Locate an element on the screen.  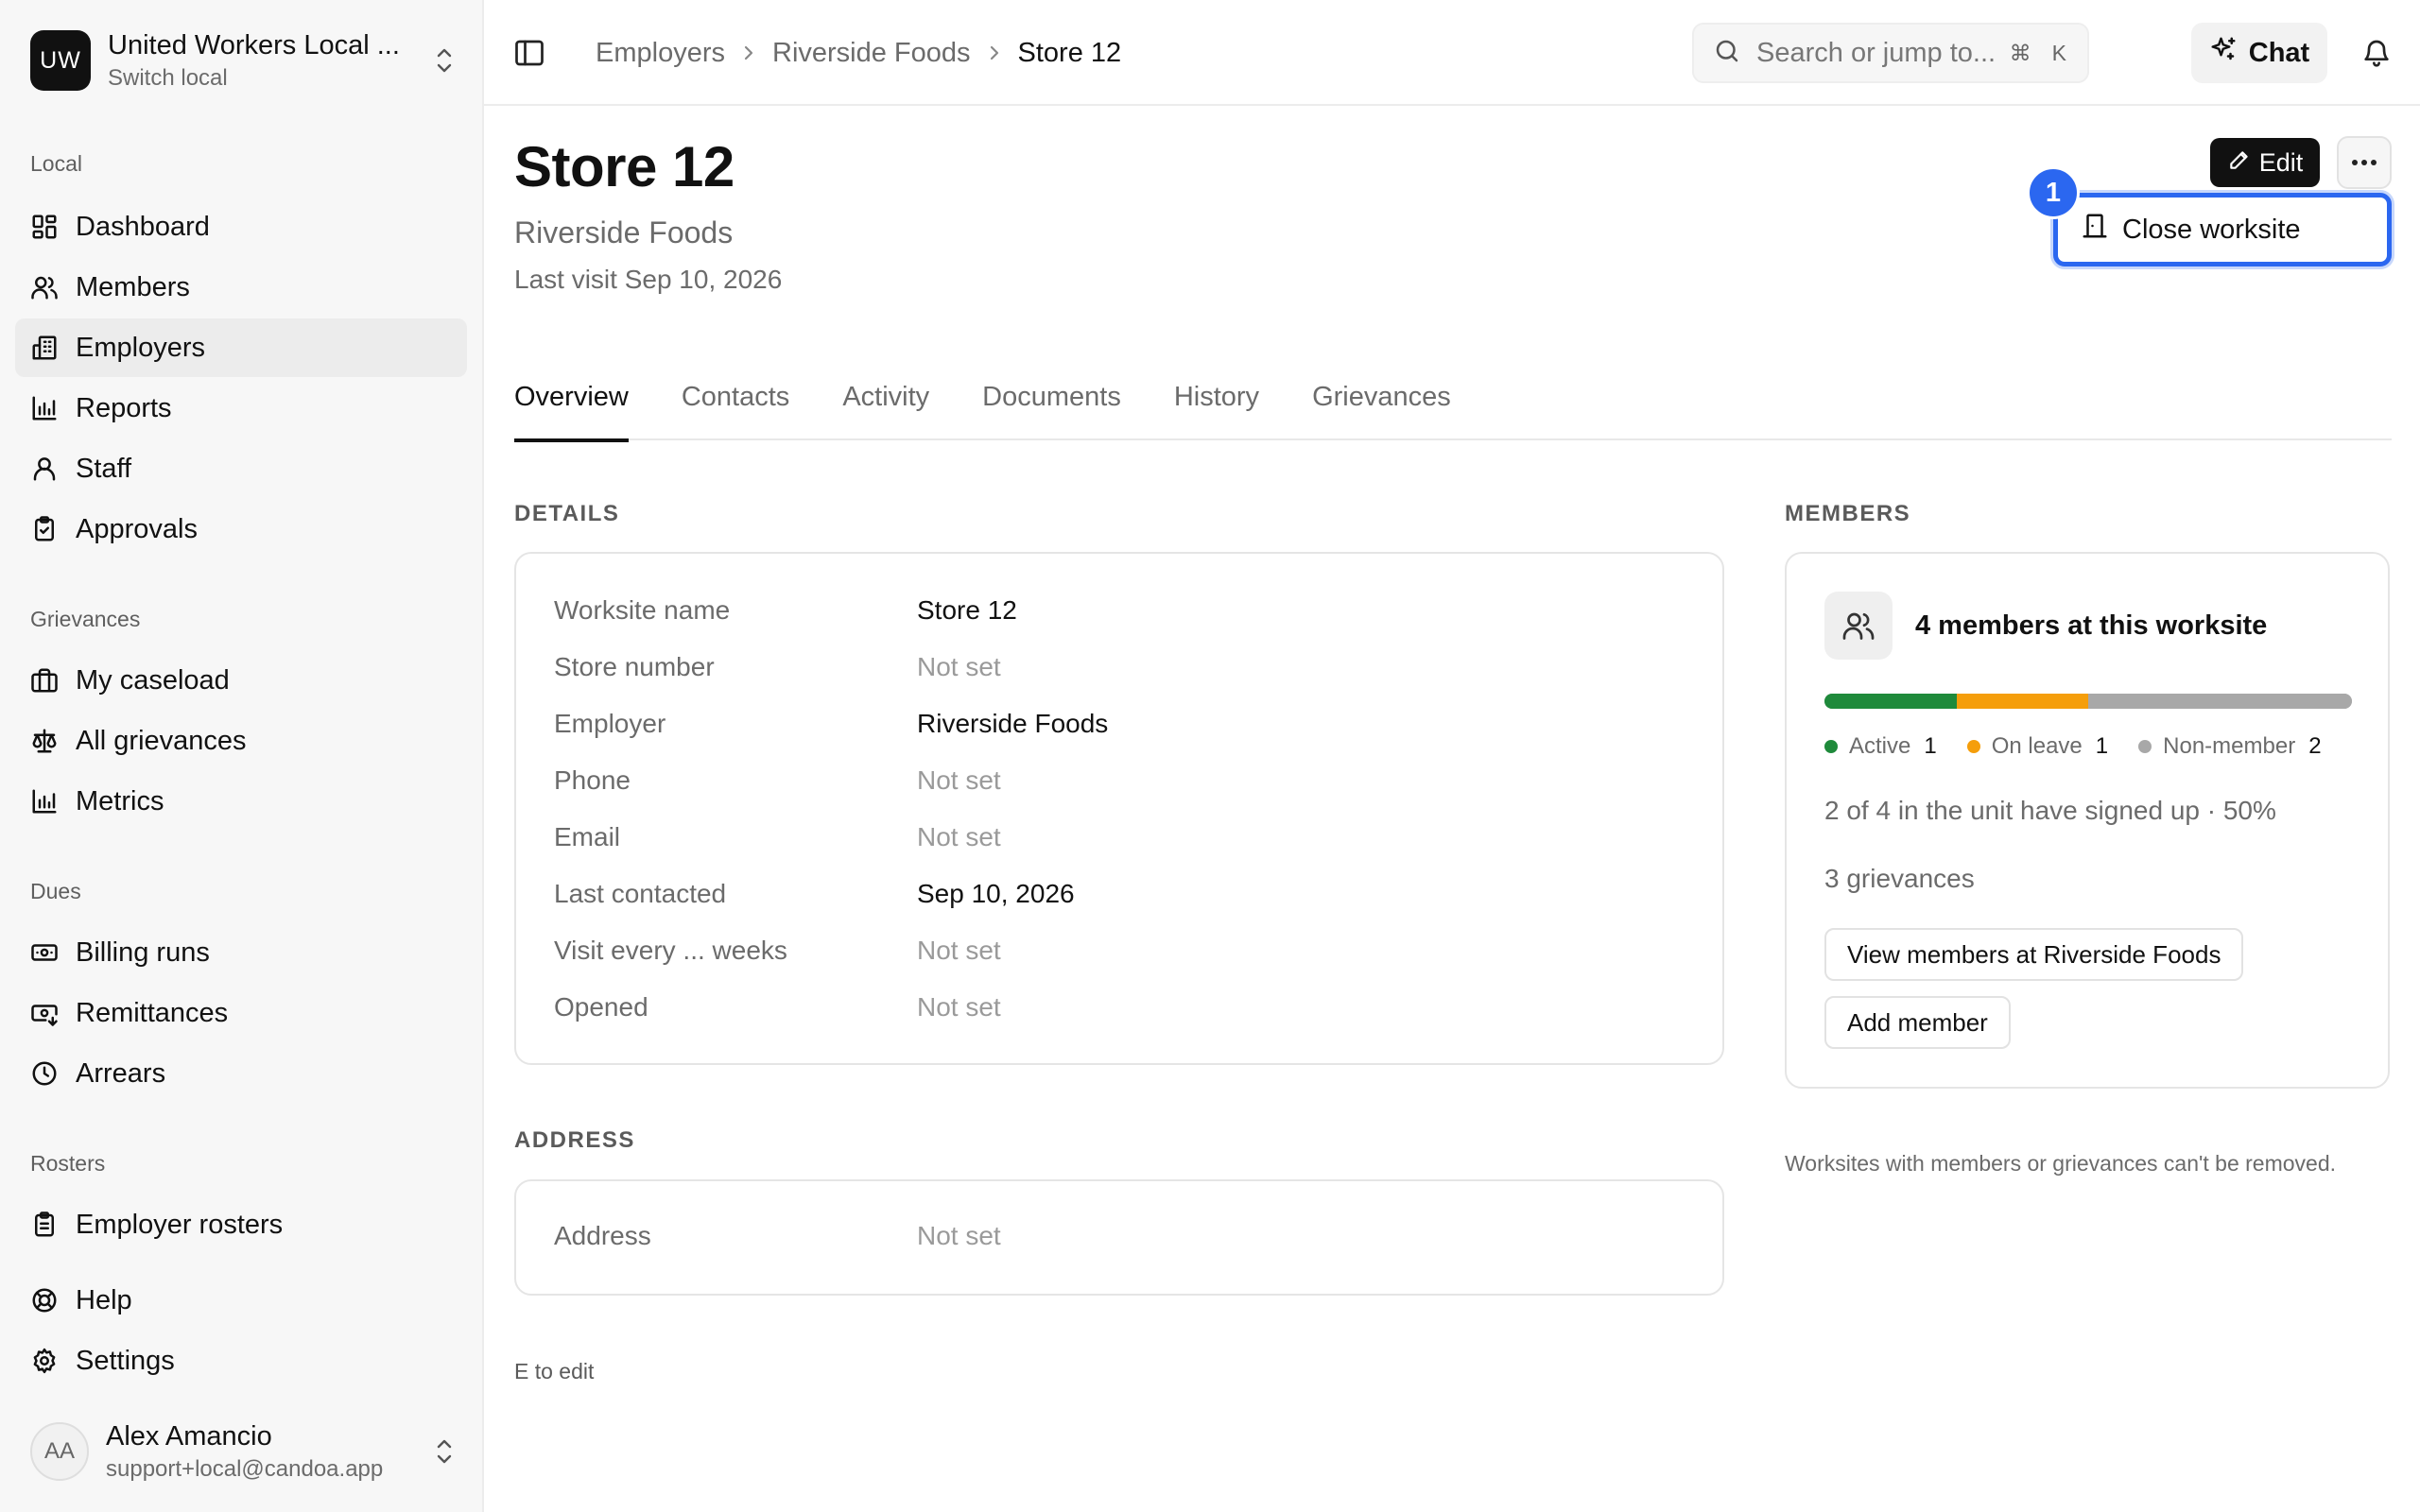
tab-history: History is located at coordinates (1217, 408).